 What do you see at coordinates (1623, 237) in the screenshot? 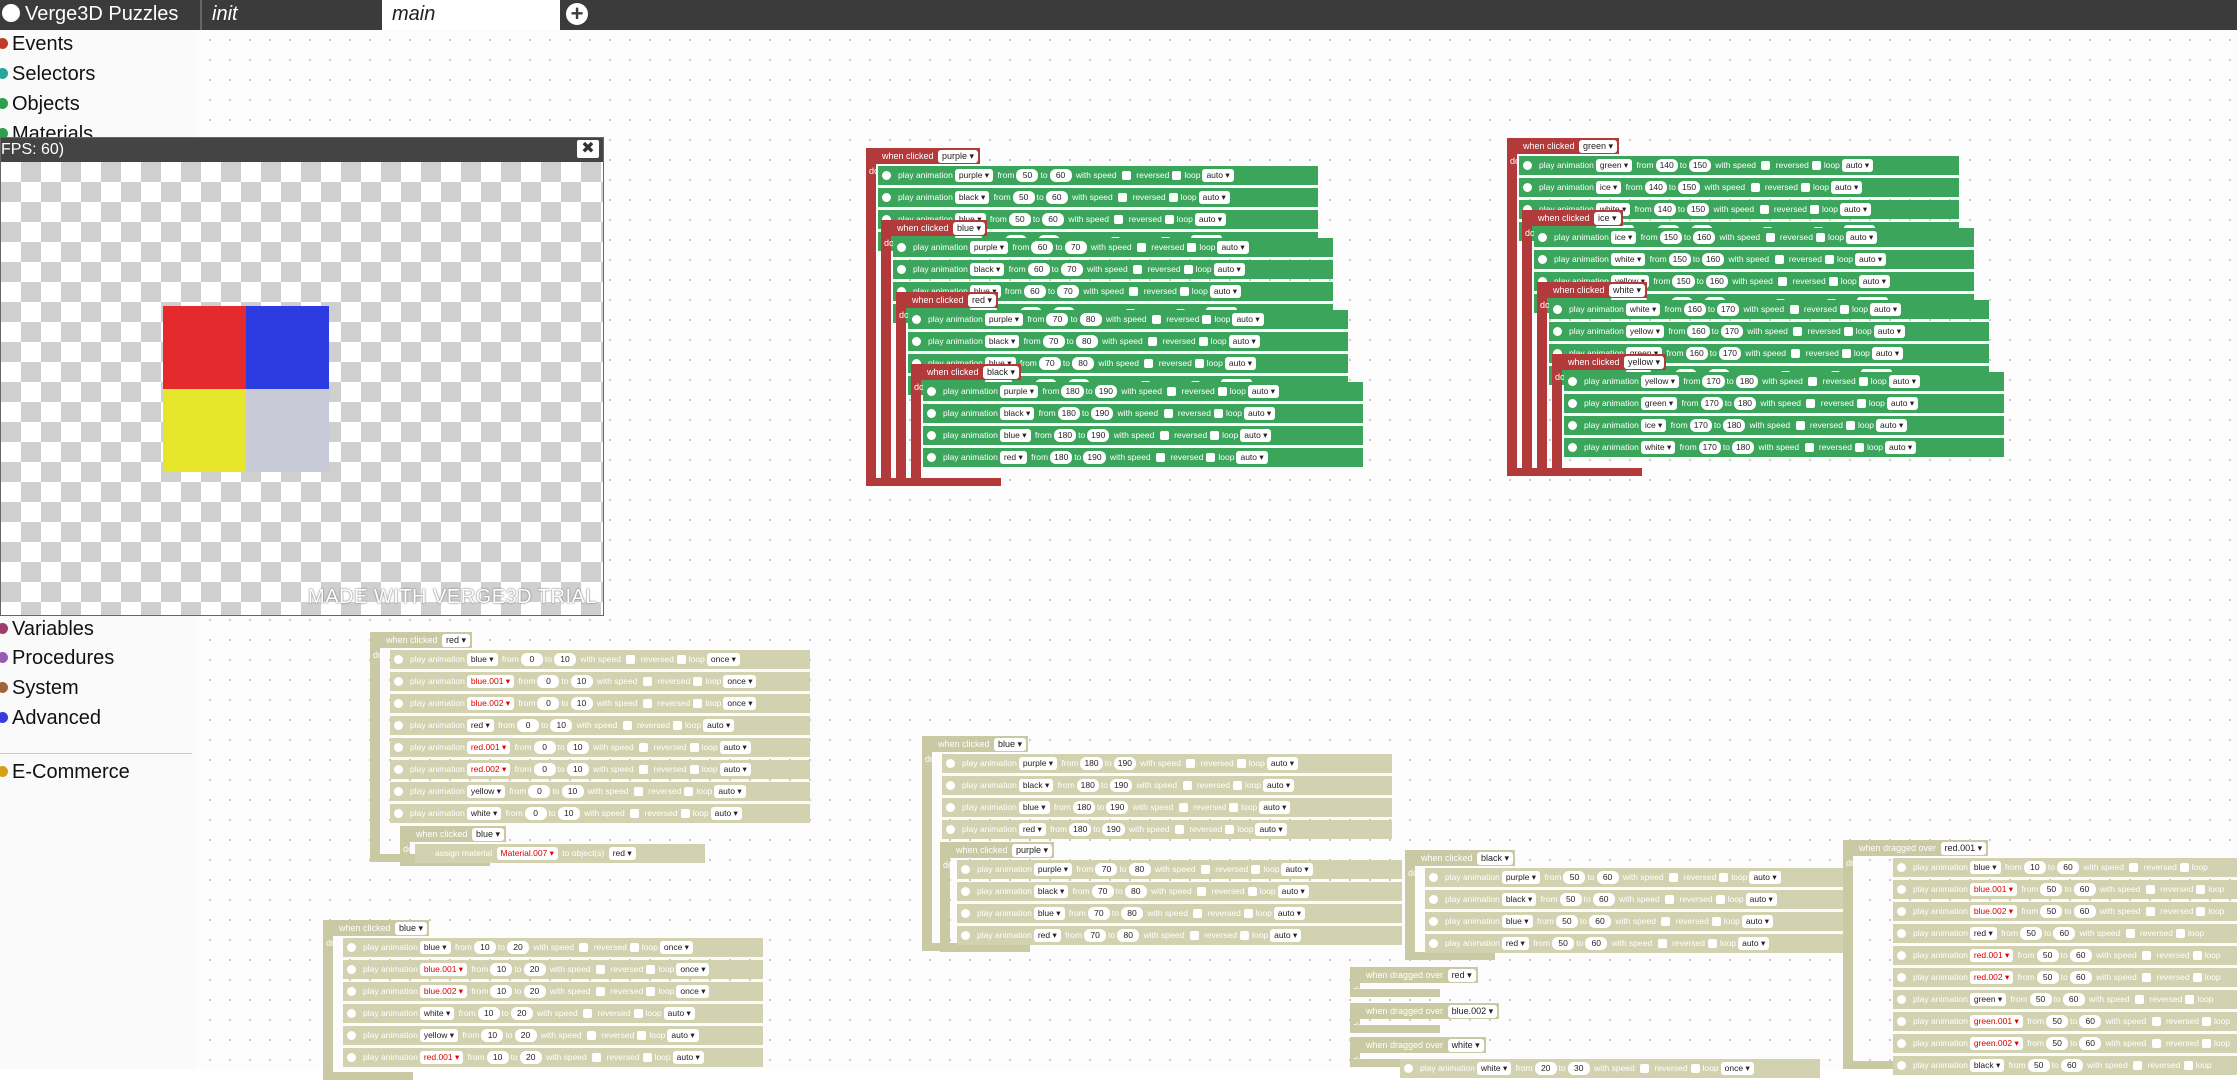
I see `animation-object-dropdown: ice ▾` at bounding box center [1623, 237].